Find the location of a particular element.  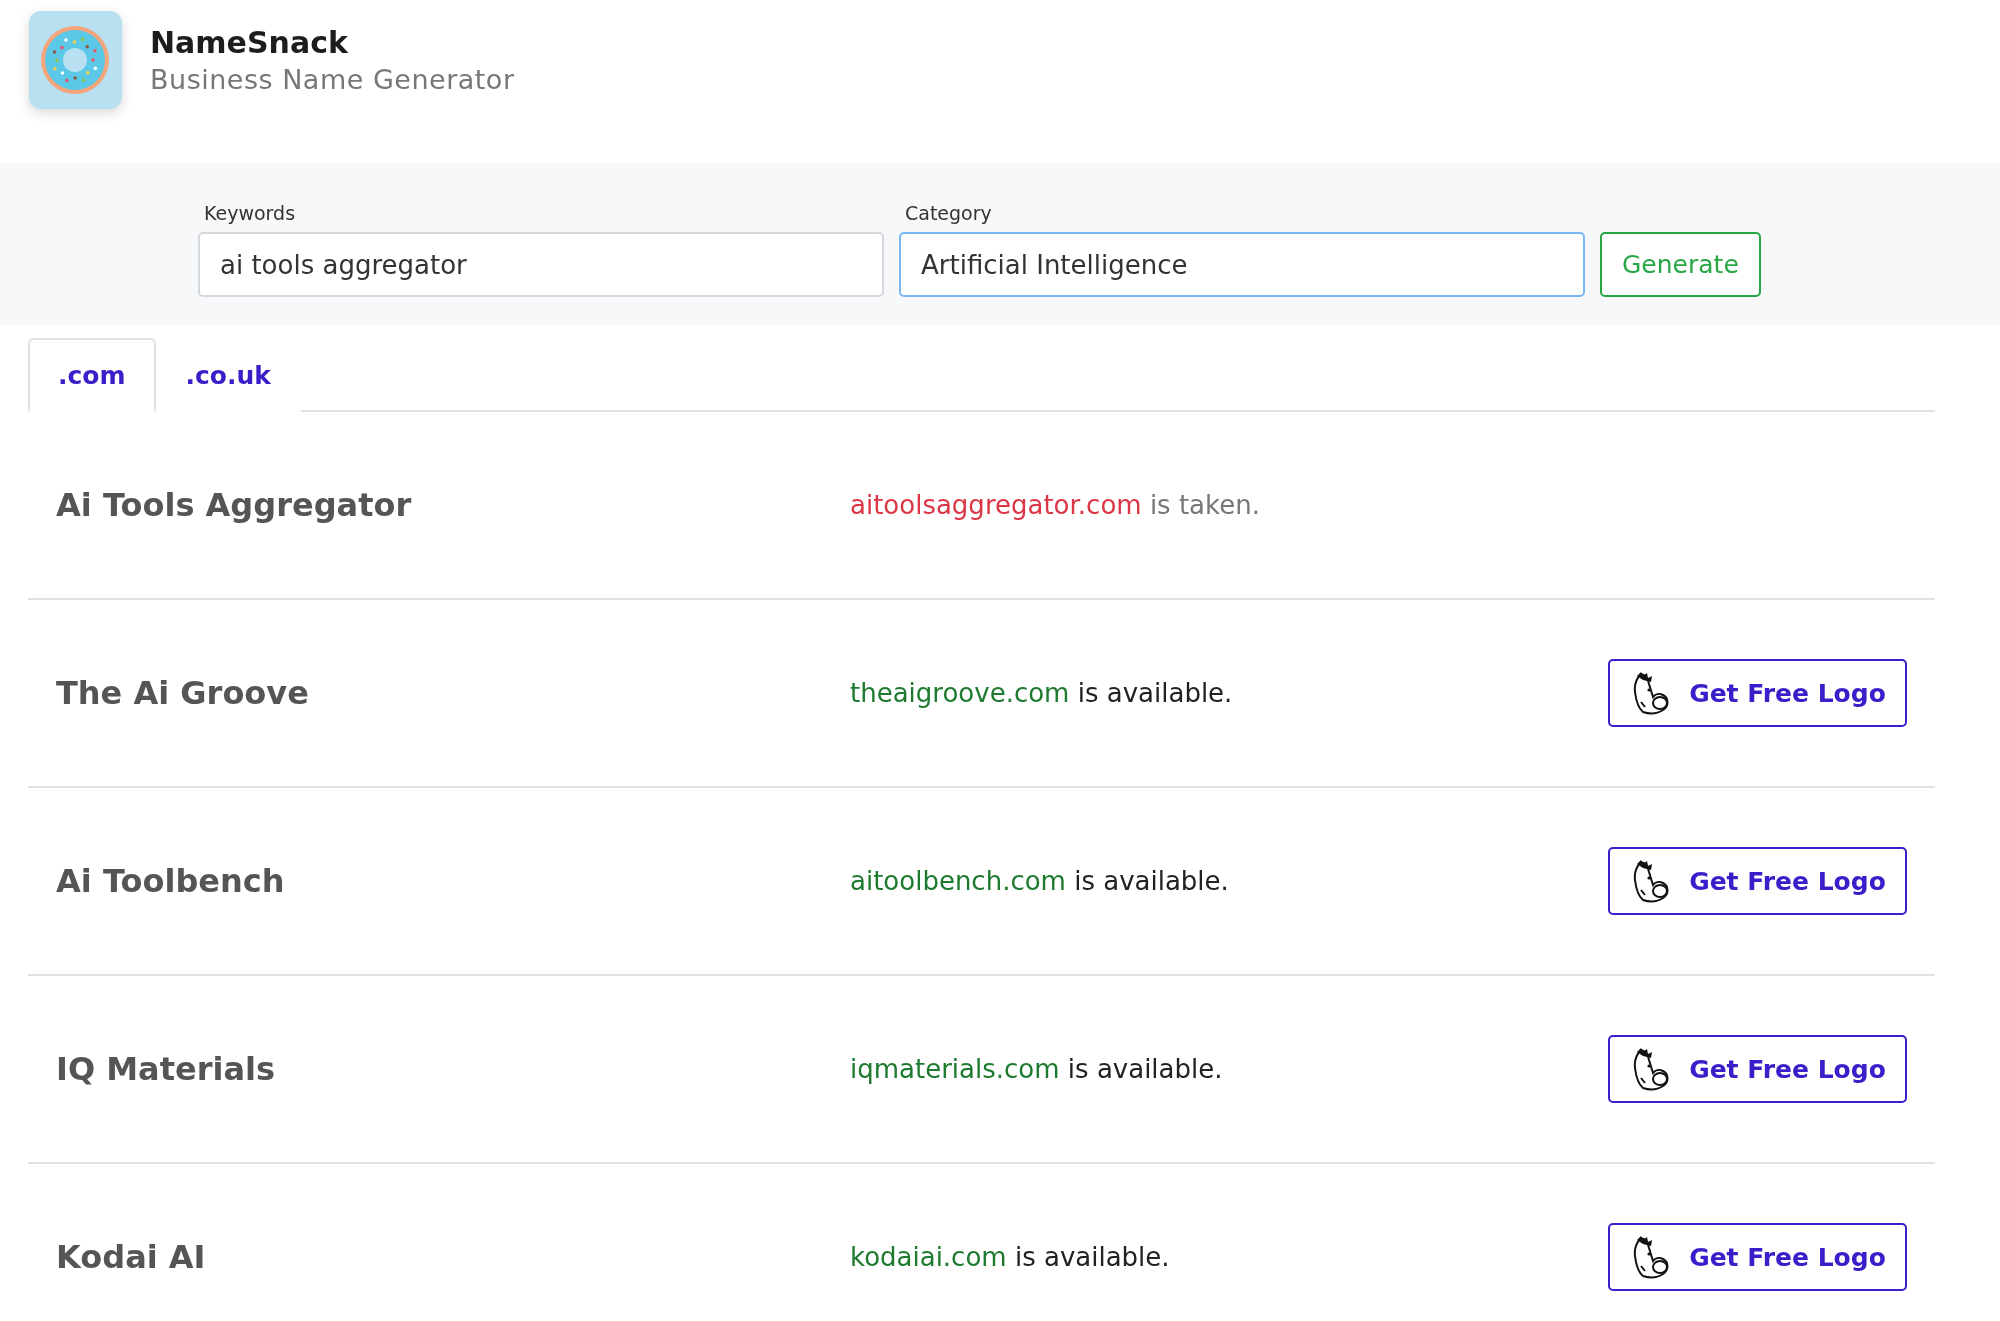

domain-tab: .com is located at coordinates (92, 375).